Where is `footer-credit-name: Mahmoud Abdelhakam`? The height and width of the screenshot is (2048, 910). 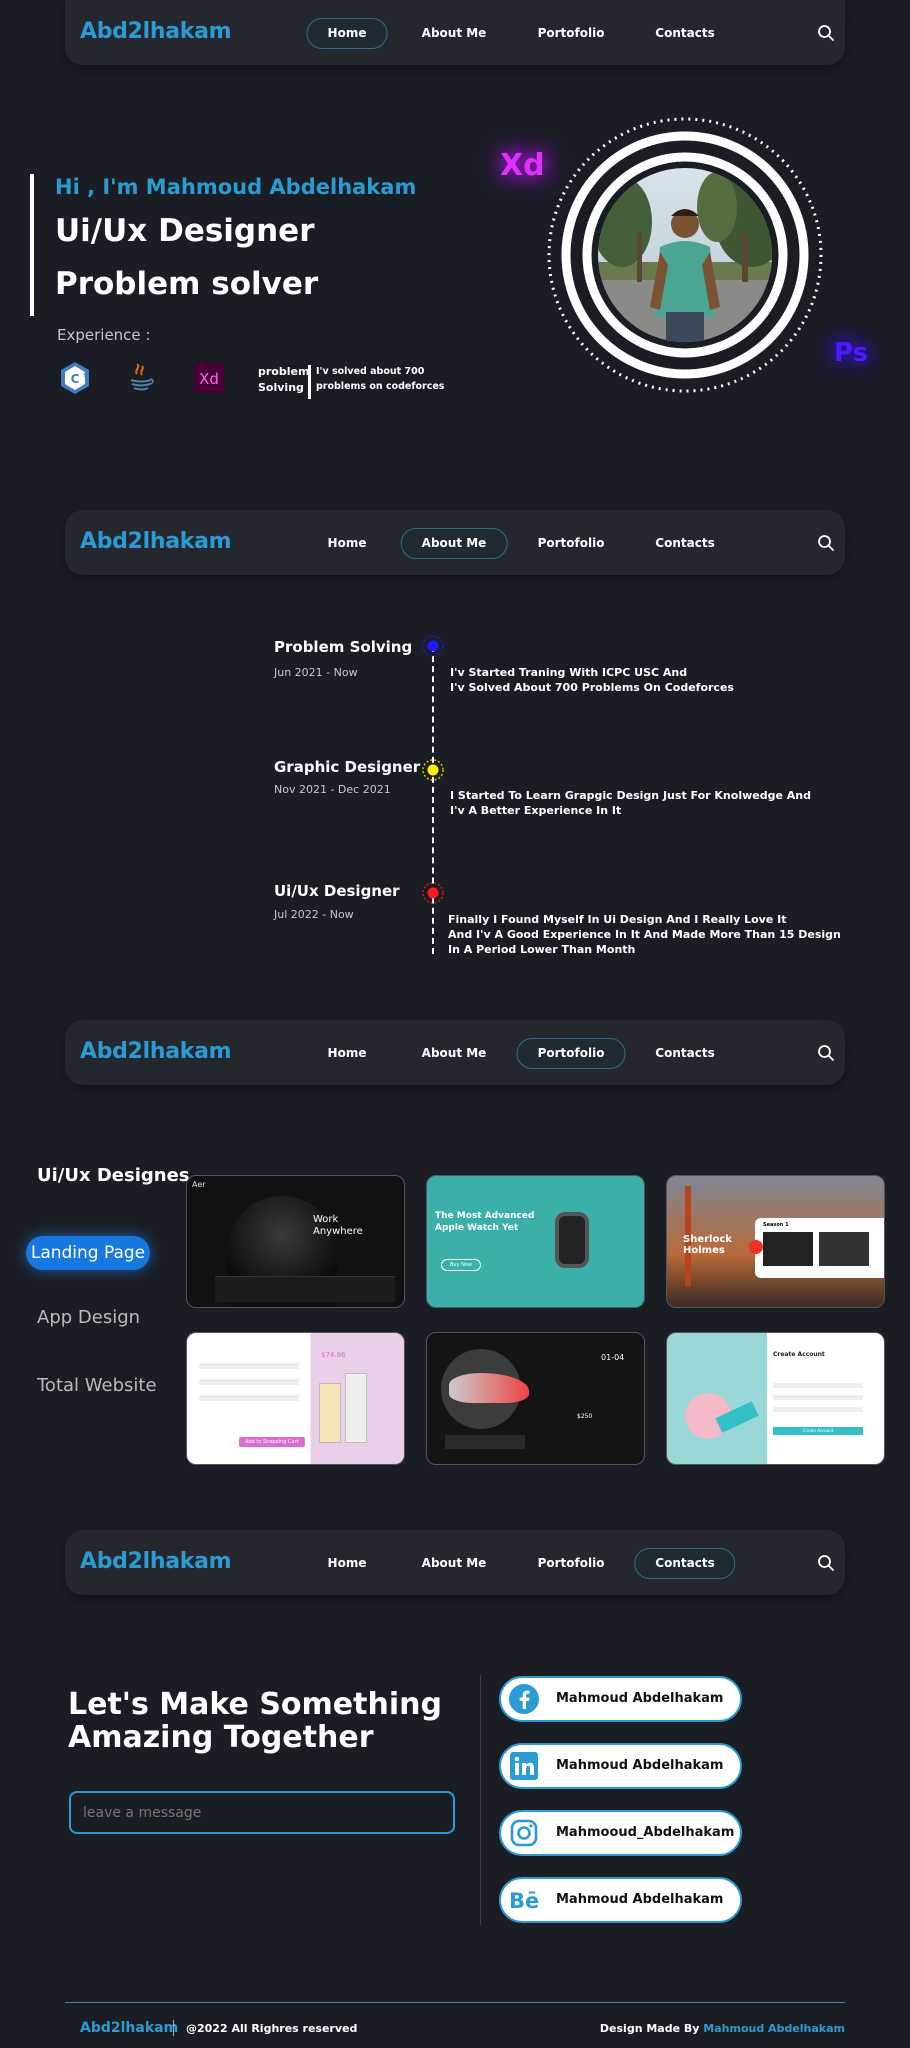 footer-credit-name: Mahmoud Abdelhakam is located at coordinates (774, 2028).